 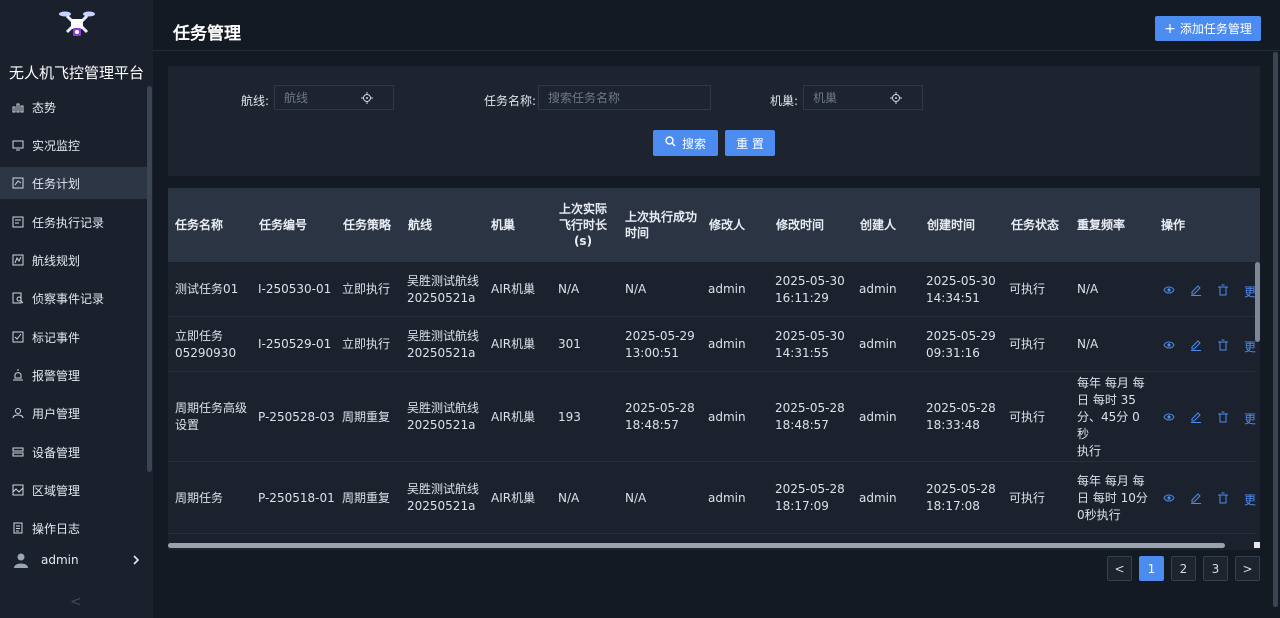 I want to click on cell-code: P-250518-01, so click(x=296, y=497).